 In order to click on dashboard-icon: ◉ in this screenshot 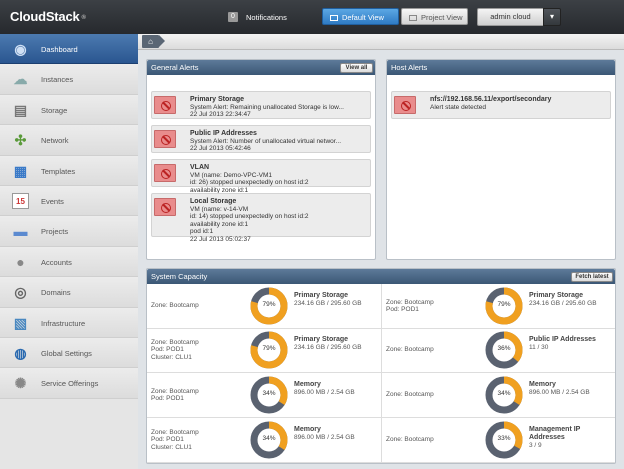, I will do `click(20, 49)`.